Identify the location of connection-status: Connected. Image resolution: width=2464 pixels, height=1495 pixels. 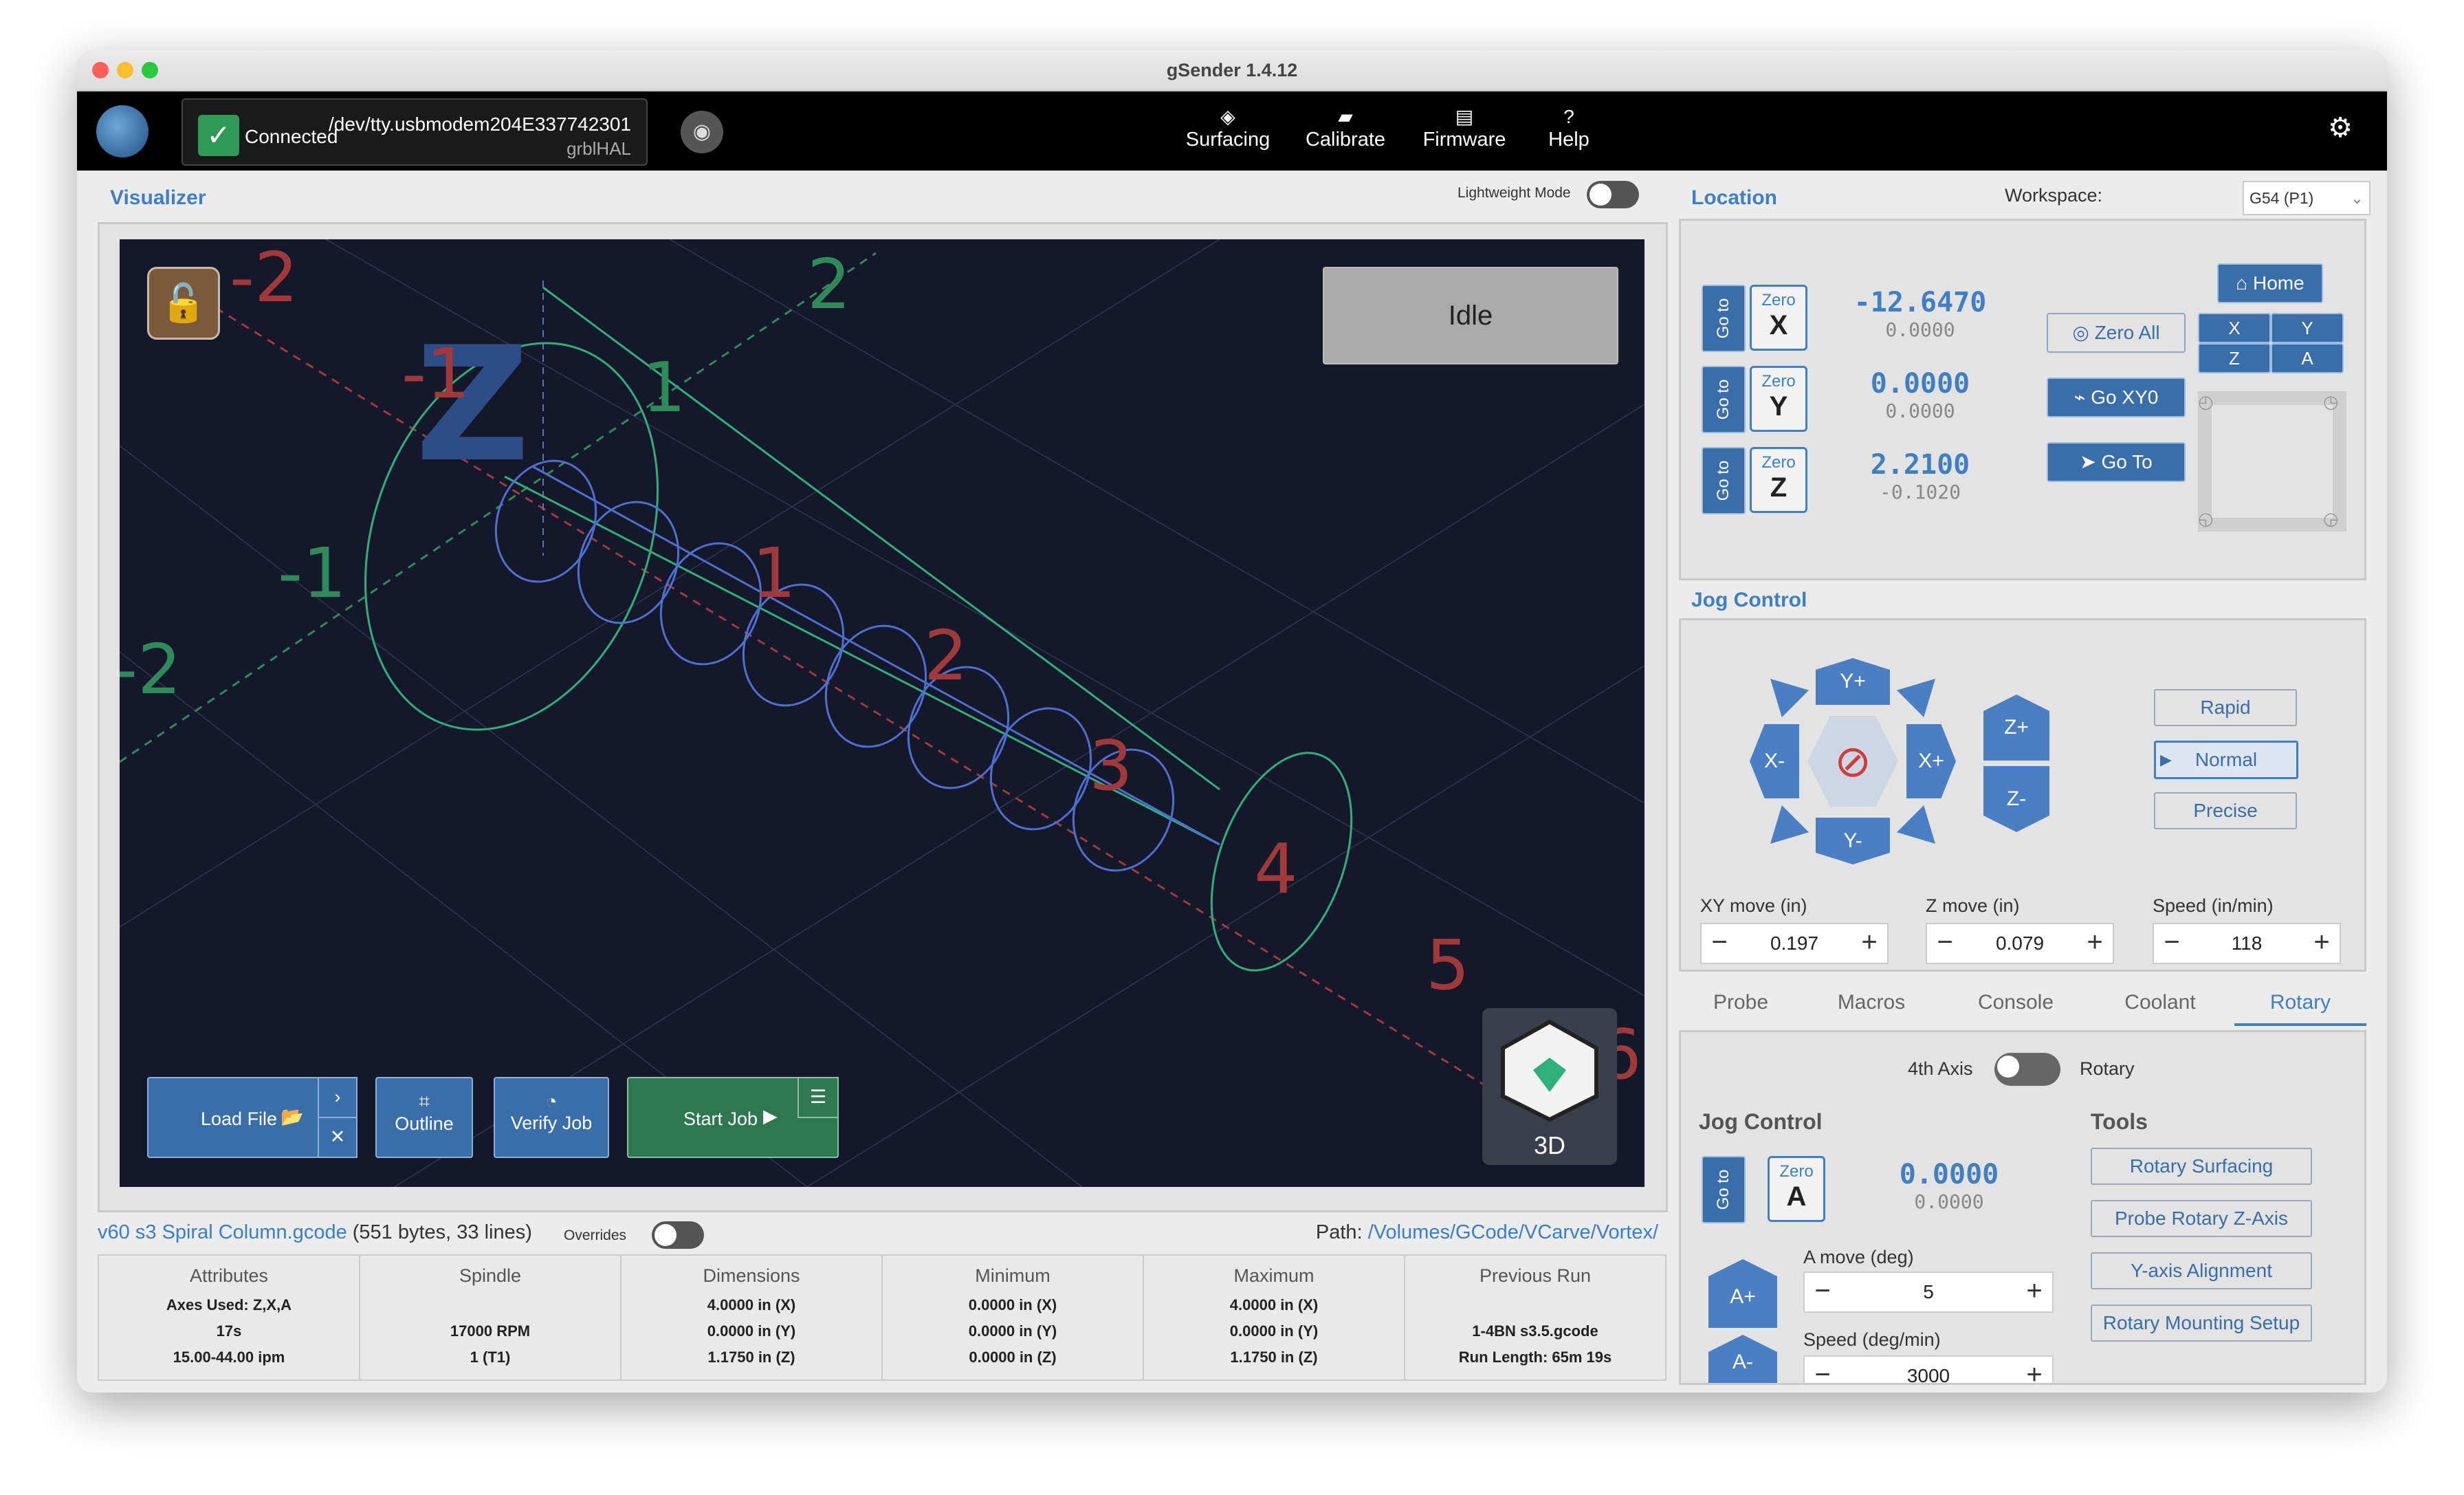
(291, 136).